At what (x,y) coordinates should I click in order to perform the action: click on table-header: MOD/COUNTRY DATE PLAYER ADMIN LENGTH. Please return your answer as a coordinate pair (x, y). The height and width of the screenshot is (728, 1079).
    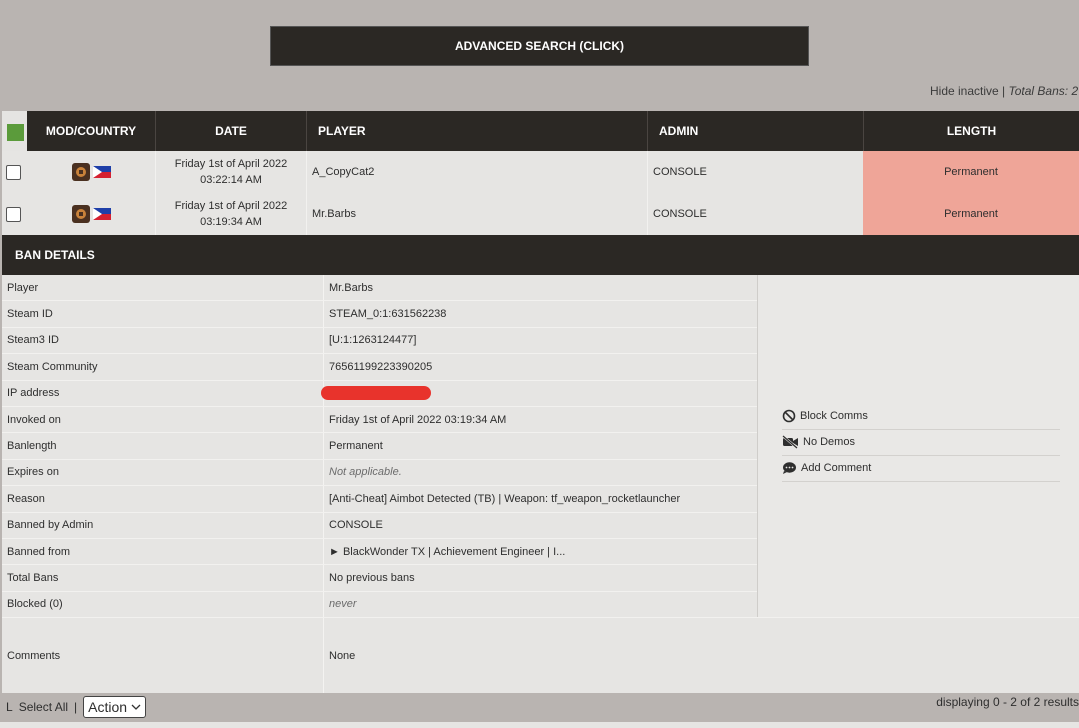
    Looking at the image, I should click on (539, 131).